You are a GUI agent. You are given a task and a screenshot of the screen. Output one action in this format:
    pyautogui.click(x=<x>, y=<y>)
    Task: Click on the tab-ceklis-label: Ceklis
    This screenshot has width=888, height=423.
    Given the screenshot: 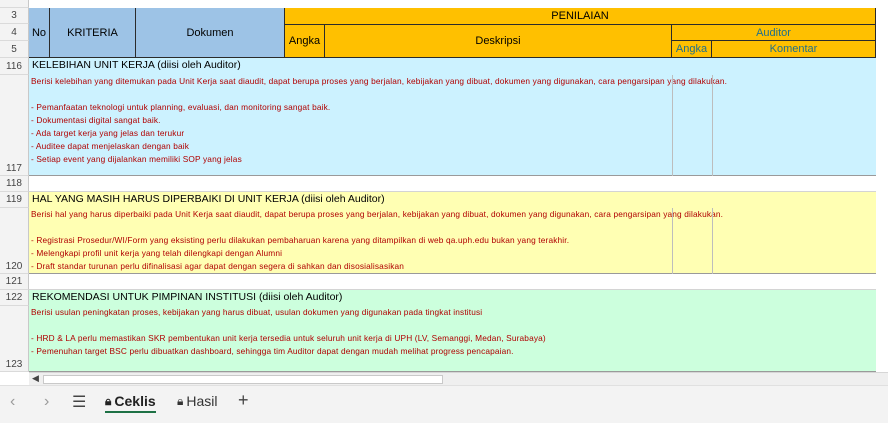 What is the action you would take?
    pyautogui.click(x=135, y=401)
    